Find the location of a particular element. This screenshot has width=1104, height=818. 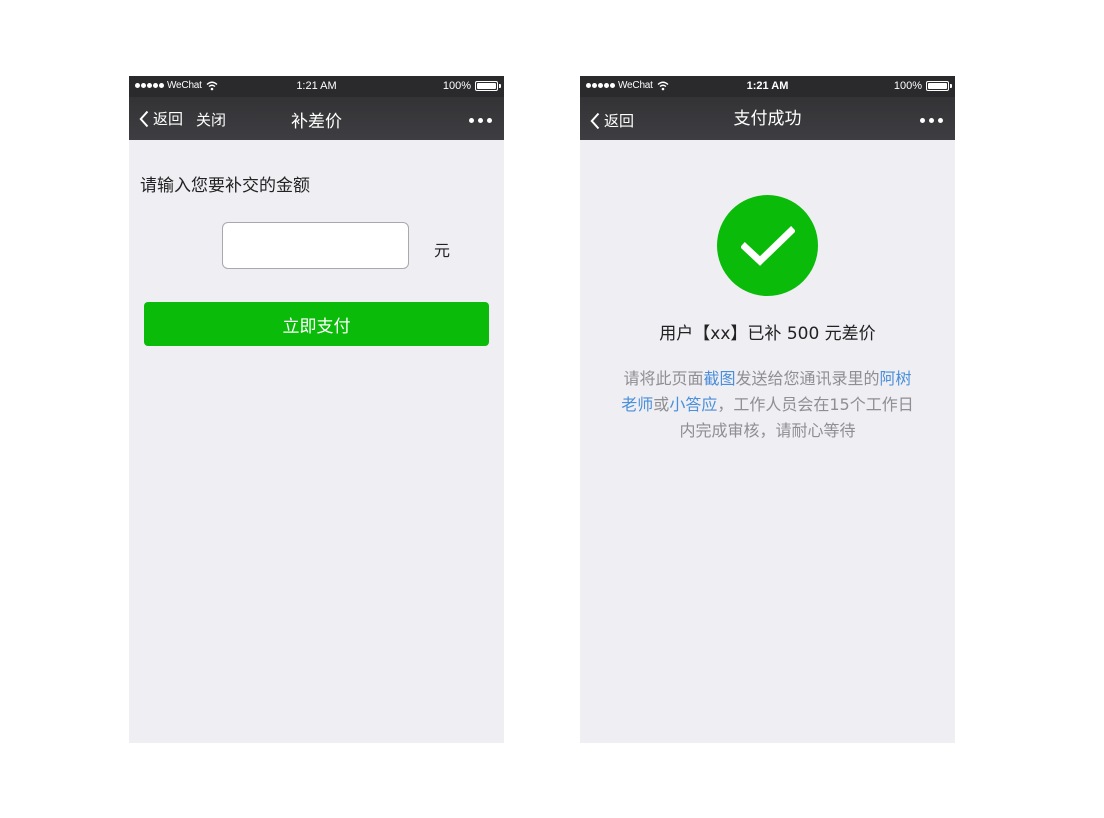

nav-bar: 返回 支付成功 is located at coordinates (767, 118).